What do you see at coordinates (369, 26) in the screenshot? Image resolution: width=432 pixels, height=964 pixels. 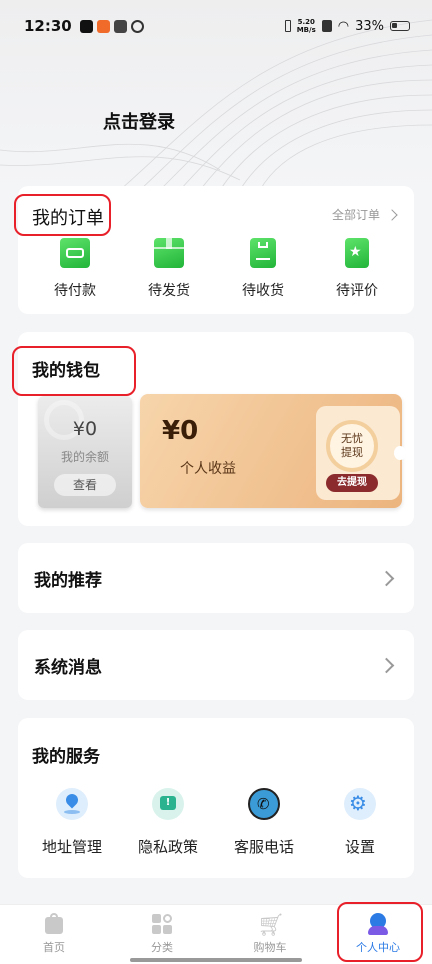 I see `battery-percent: 33%` at bounding box center [369, 26].